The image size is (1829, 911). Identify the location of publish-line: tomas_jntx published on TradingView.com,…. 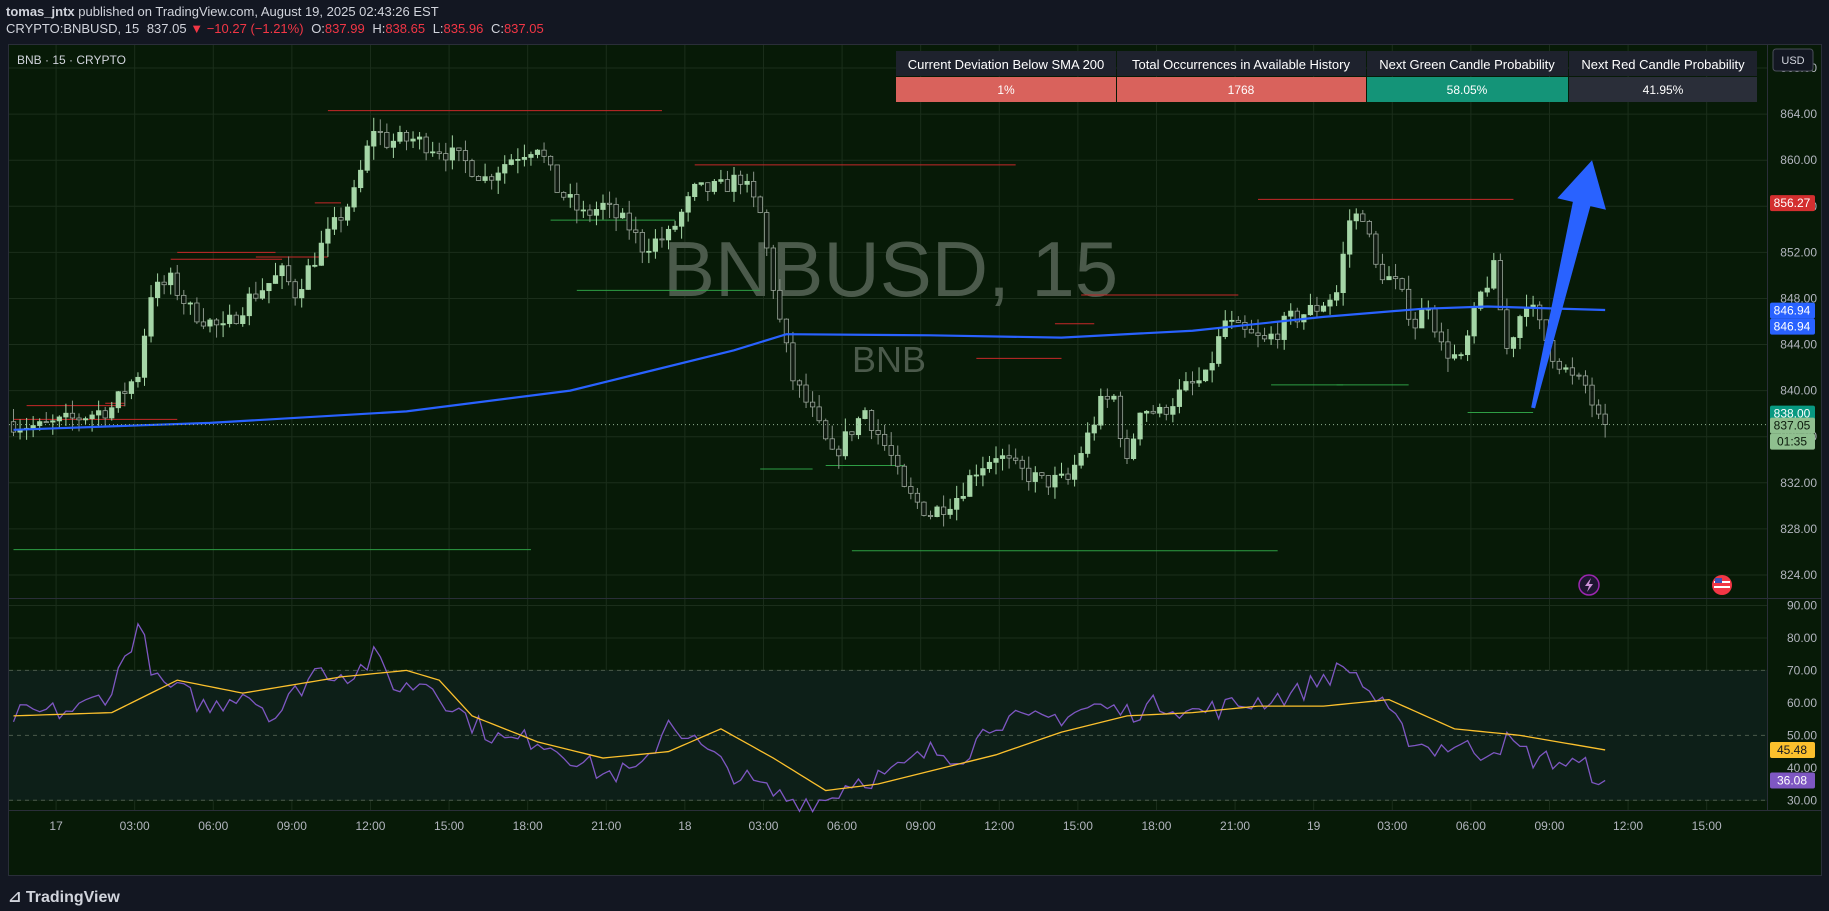
(222, 11).